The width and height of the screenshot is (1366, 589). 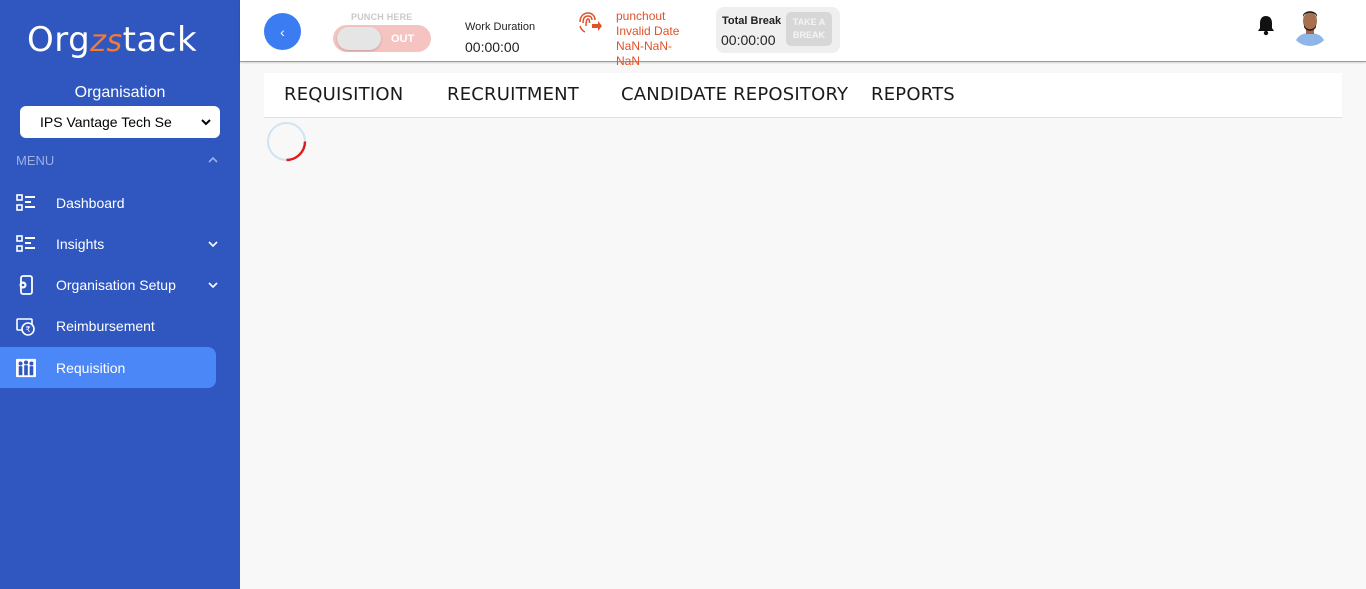 I want to click on organisation-label: Organisation, so click(x=120, y=92).